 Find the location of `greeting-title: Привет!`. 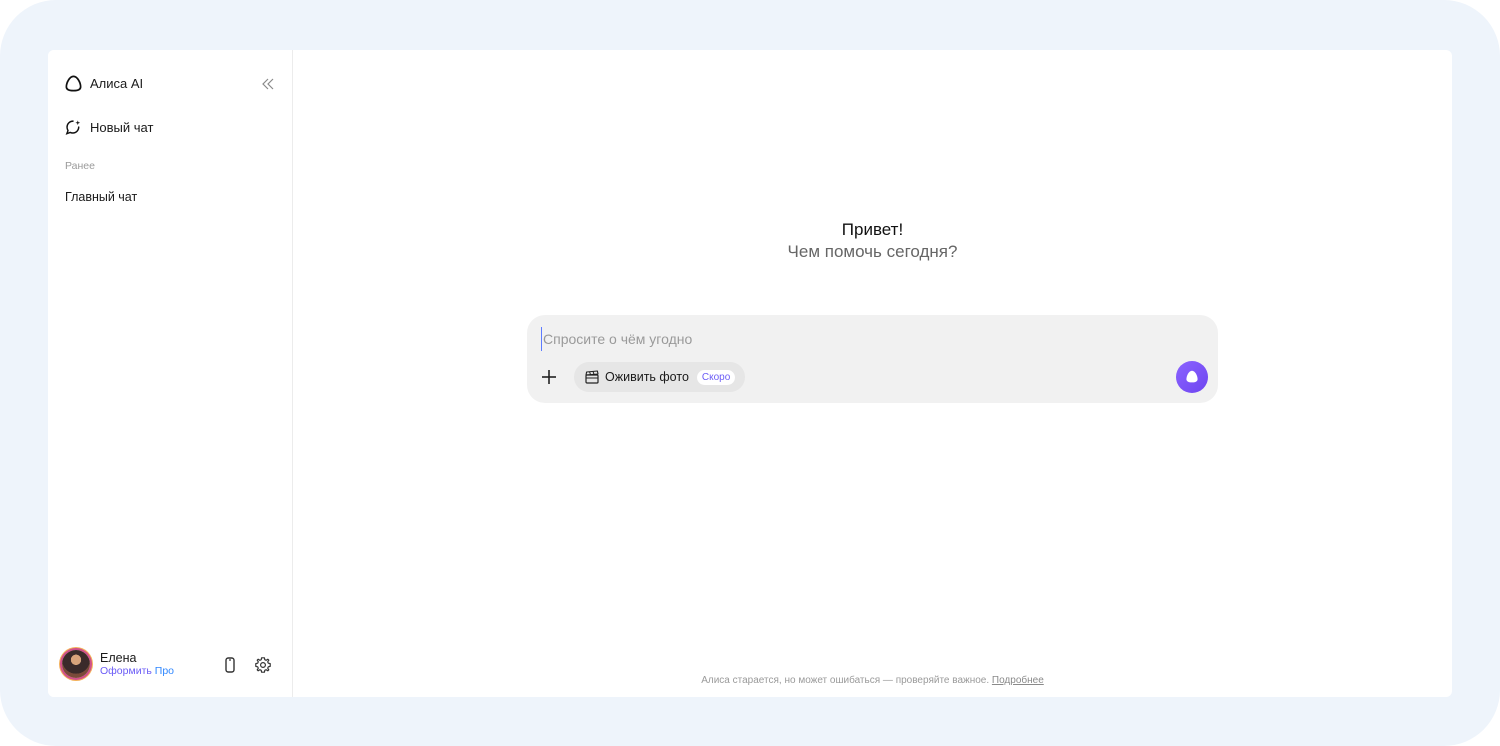

greeting-title: Привет! is located at coordinates (872, 229).